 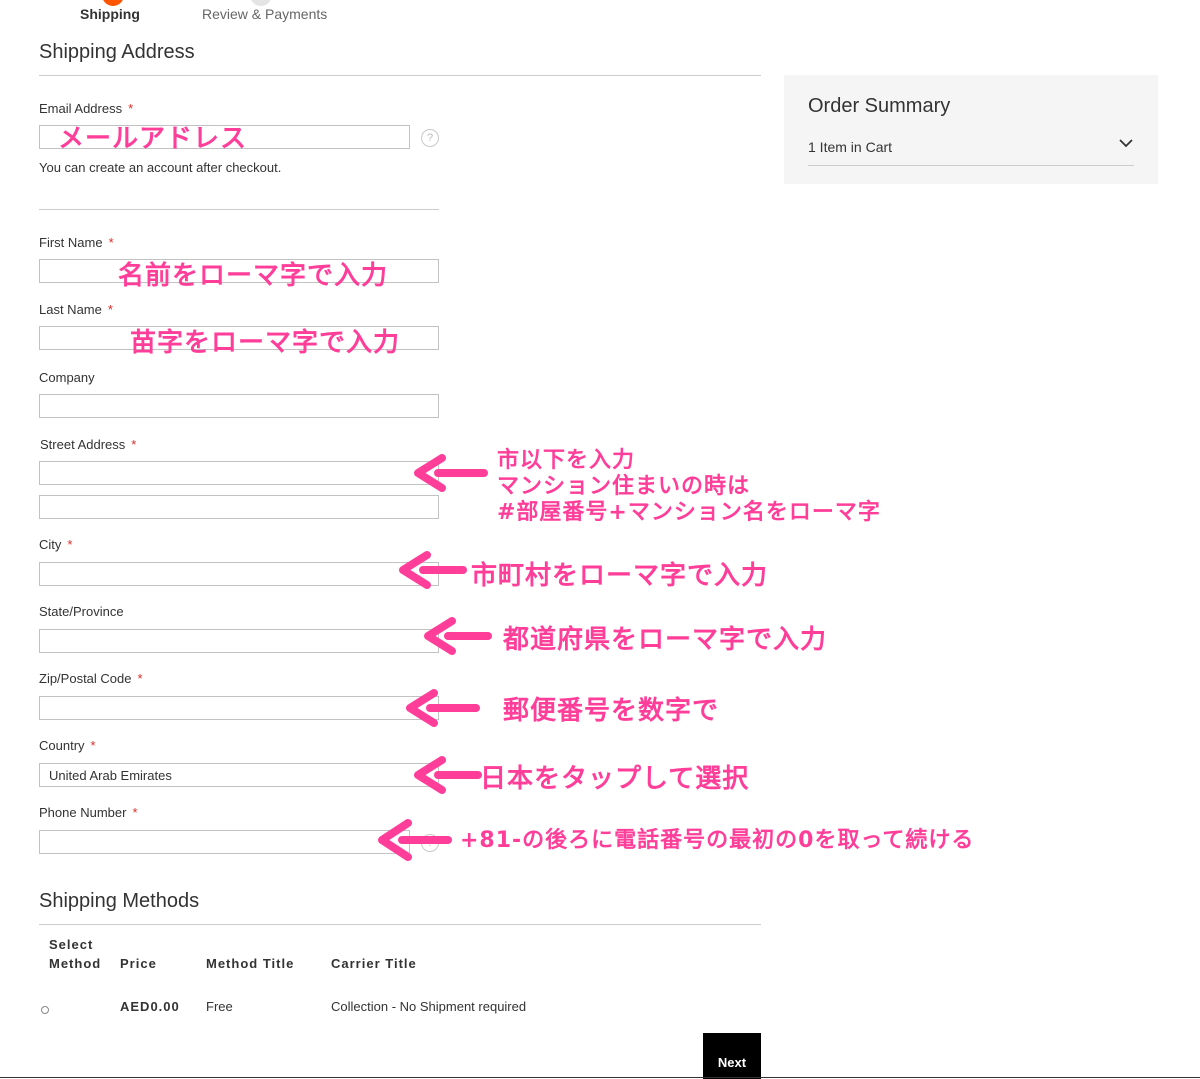 I want to click on arrow-city-icon, so click(x=433, y=570).